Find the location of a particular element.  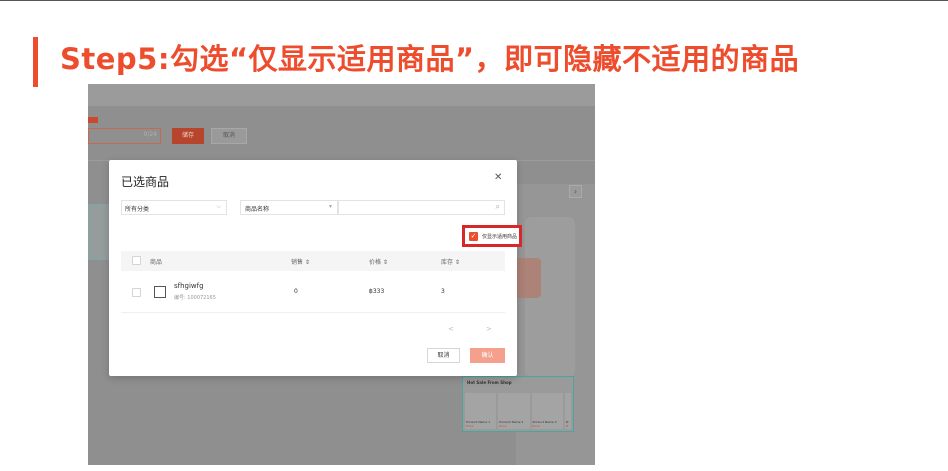

search-field-value: 商品名称 is located at coordinates (257, 209).